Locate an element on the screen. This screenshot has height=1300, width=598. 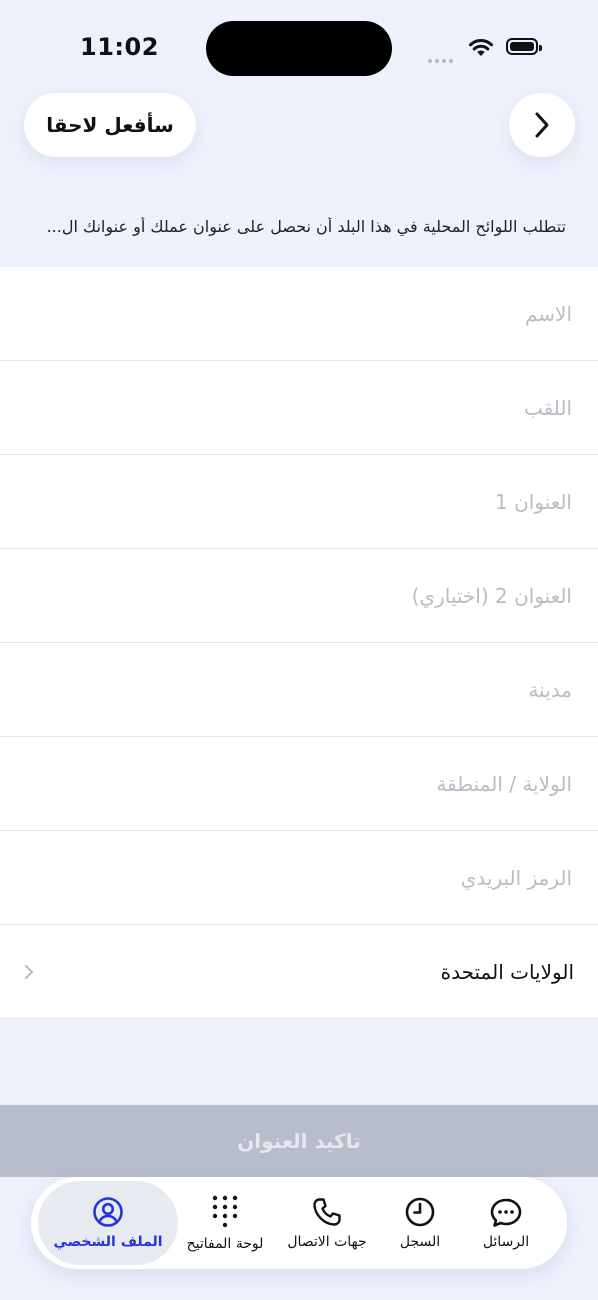
address2-row is located at coordinates (299, 596).